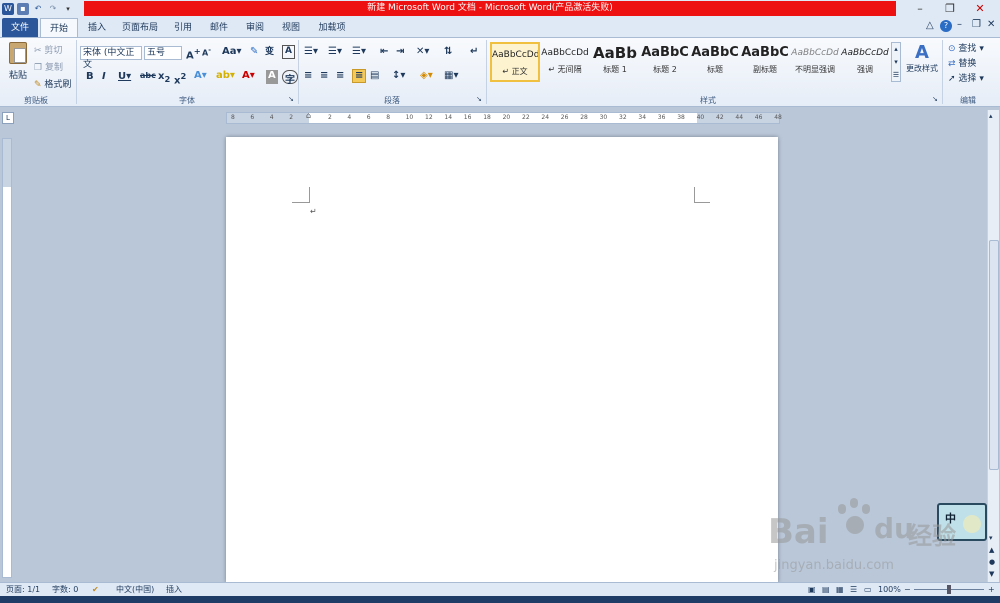 The height and width of the screenshot is (603, 1000). Describe the element at coordinates (615, 62) in the screenshot. I see `style-heading-1: AaBb 标题 1` at that location.